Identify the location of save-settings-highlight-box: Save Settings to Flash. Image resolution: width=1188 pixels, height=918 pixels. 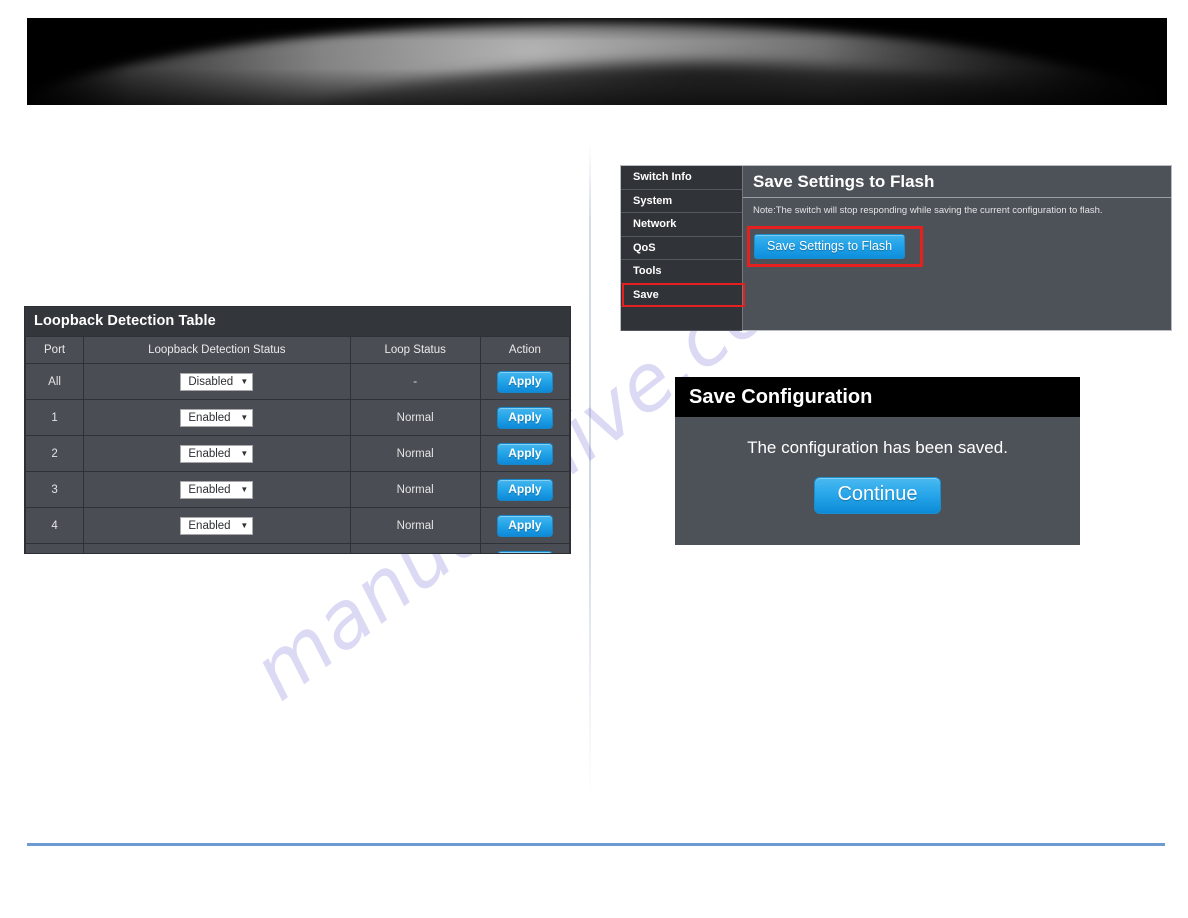
(835, 246).